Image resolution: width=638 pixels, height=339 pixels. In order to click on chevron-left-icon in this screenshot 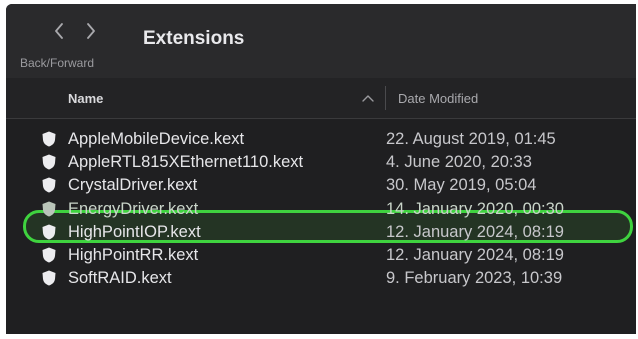, I will do `click(59, 31)`.